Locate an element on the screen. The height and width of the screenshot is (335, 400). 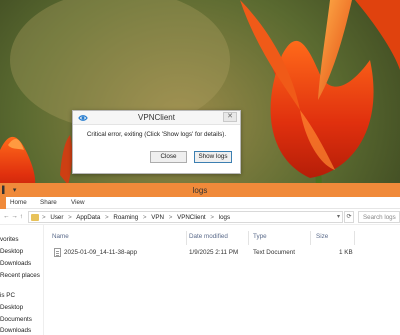
nav-buttons: ← → ↑ is located at coordinates (13, 216).